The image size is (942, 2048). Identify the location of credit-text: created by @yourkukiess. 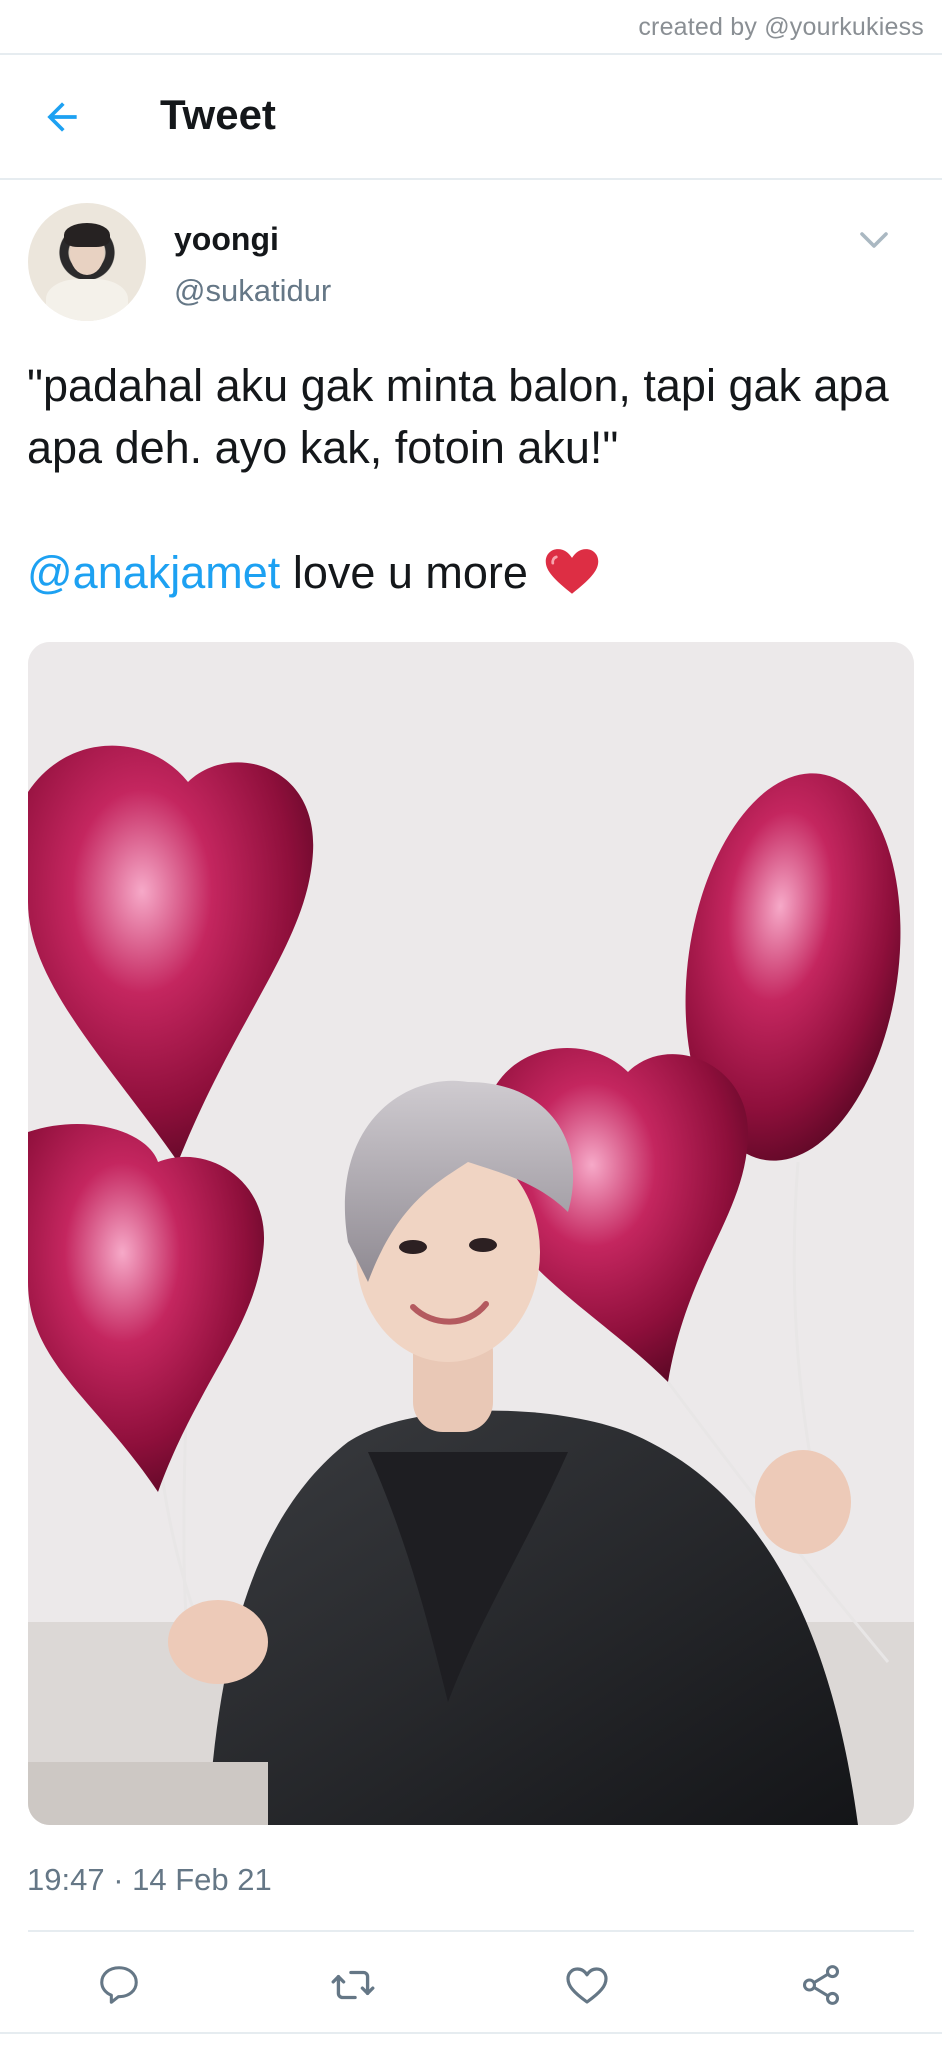
(781, 27).